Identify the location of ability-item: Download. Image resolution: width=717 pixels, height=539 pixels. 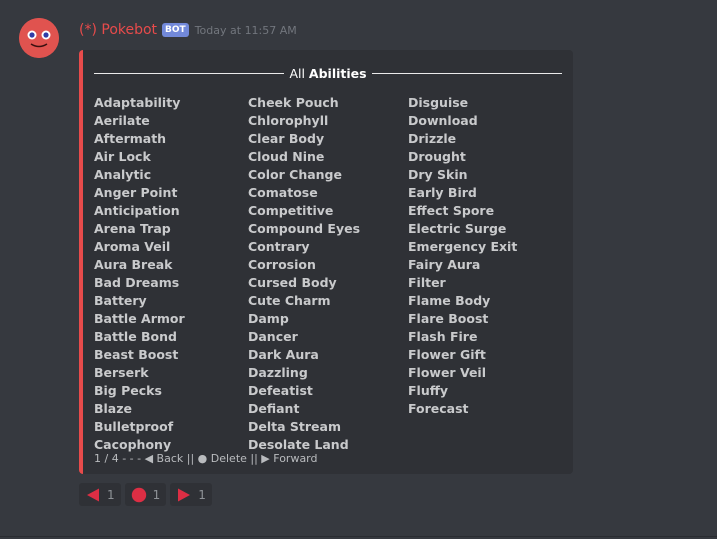
(443, 120).